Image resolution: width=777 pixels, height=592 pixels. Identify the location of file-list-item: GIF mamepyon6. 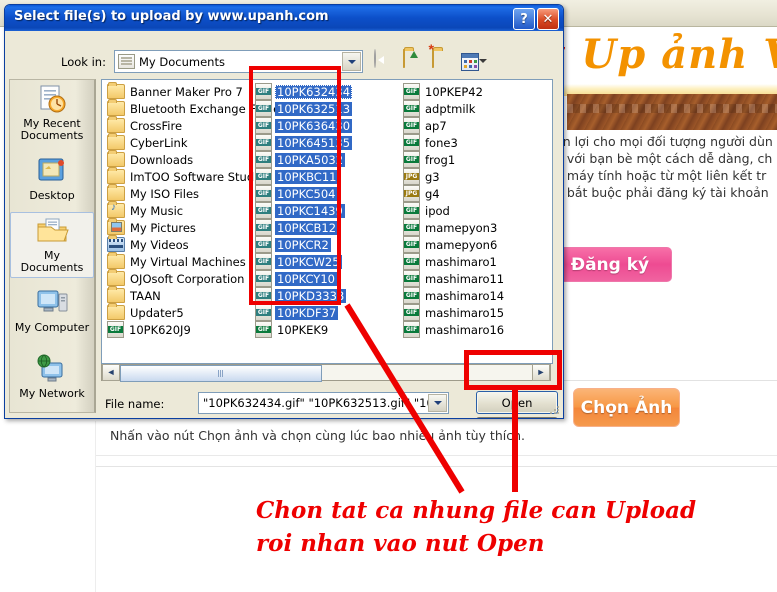
(475, 244).